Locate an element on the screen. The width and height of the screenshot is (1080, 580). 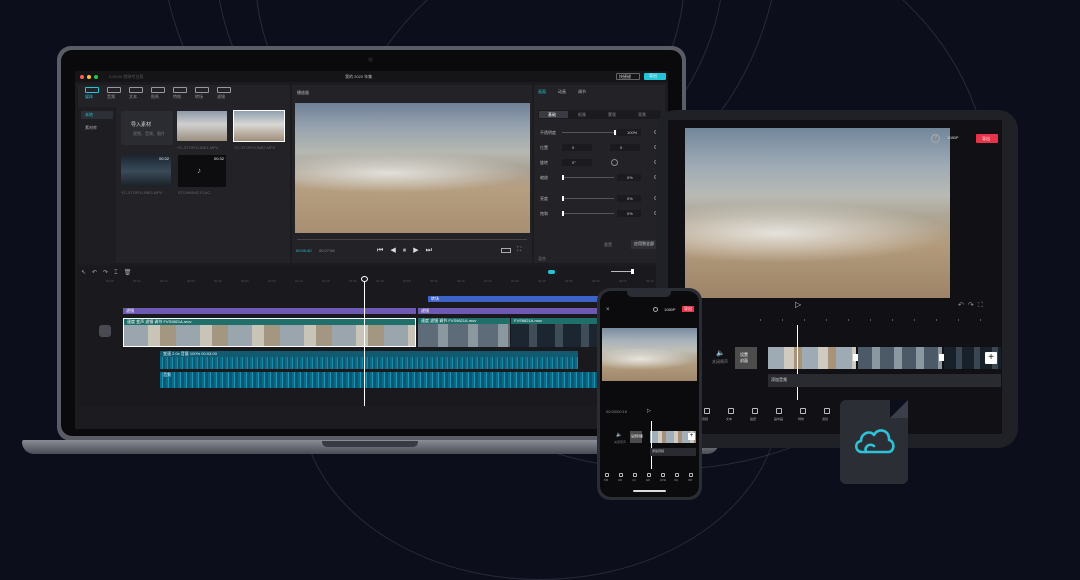
ratio-icon is located at coordinates (506, 250).